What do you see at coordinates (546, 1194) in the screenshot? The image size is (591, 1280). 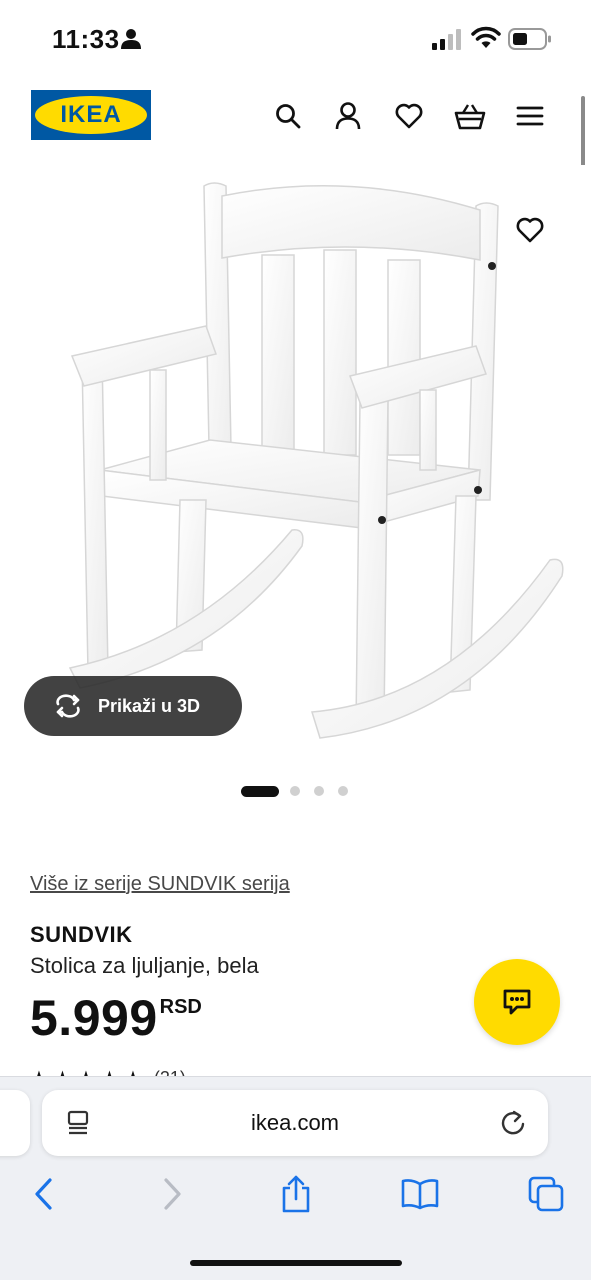 I see `tabs-icon` at bounding box center [546, 1194].